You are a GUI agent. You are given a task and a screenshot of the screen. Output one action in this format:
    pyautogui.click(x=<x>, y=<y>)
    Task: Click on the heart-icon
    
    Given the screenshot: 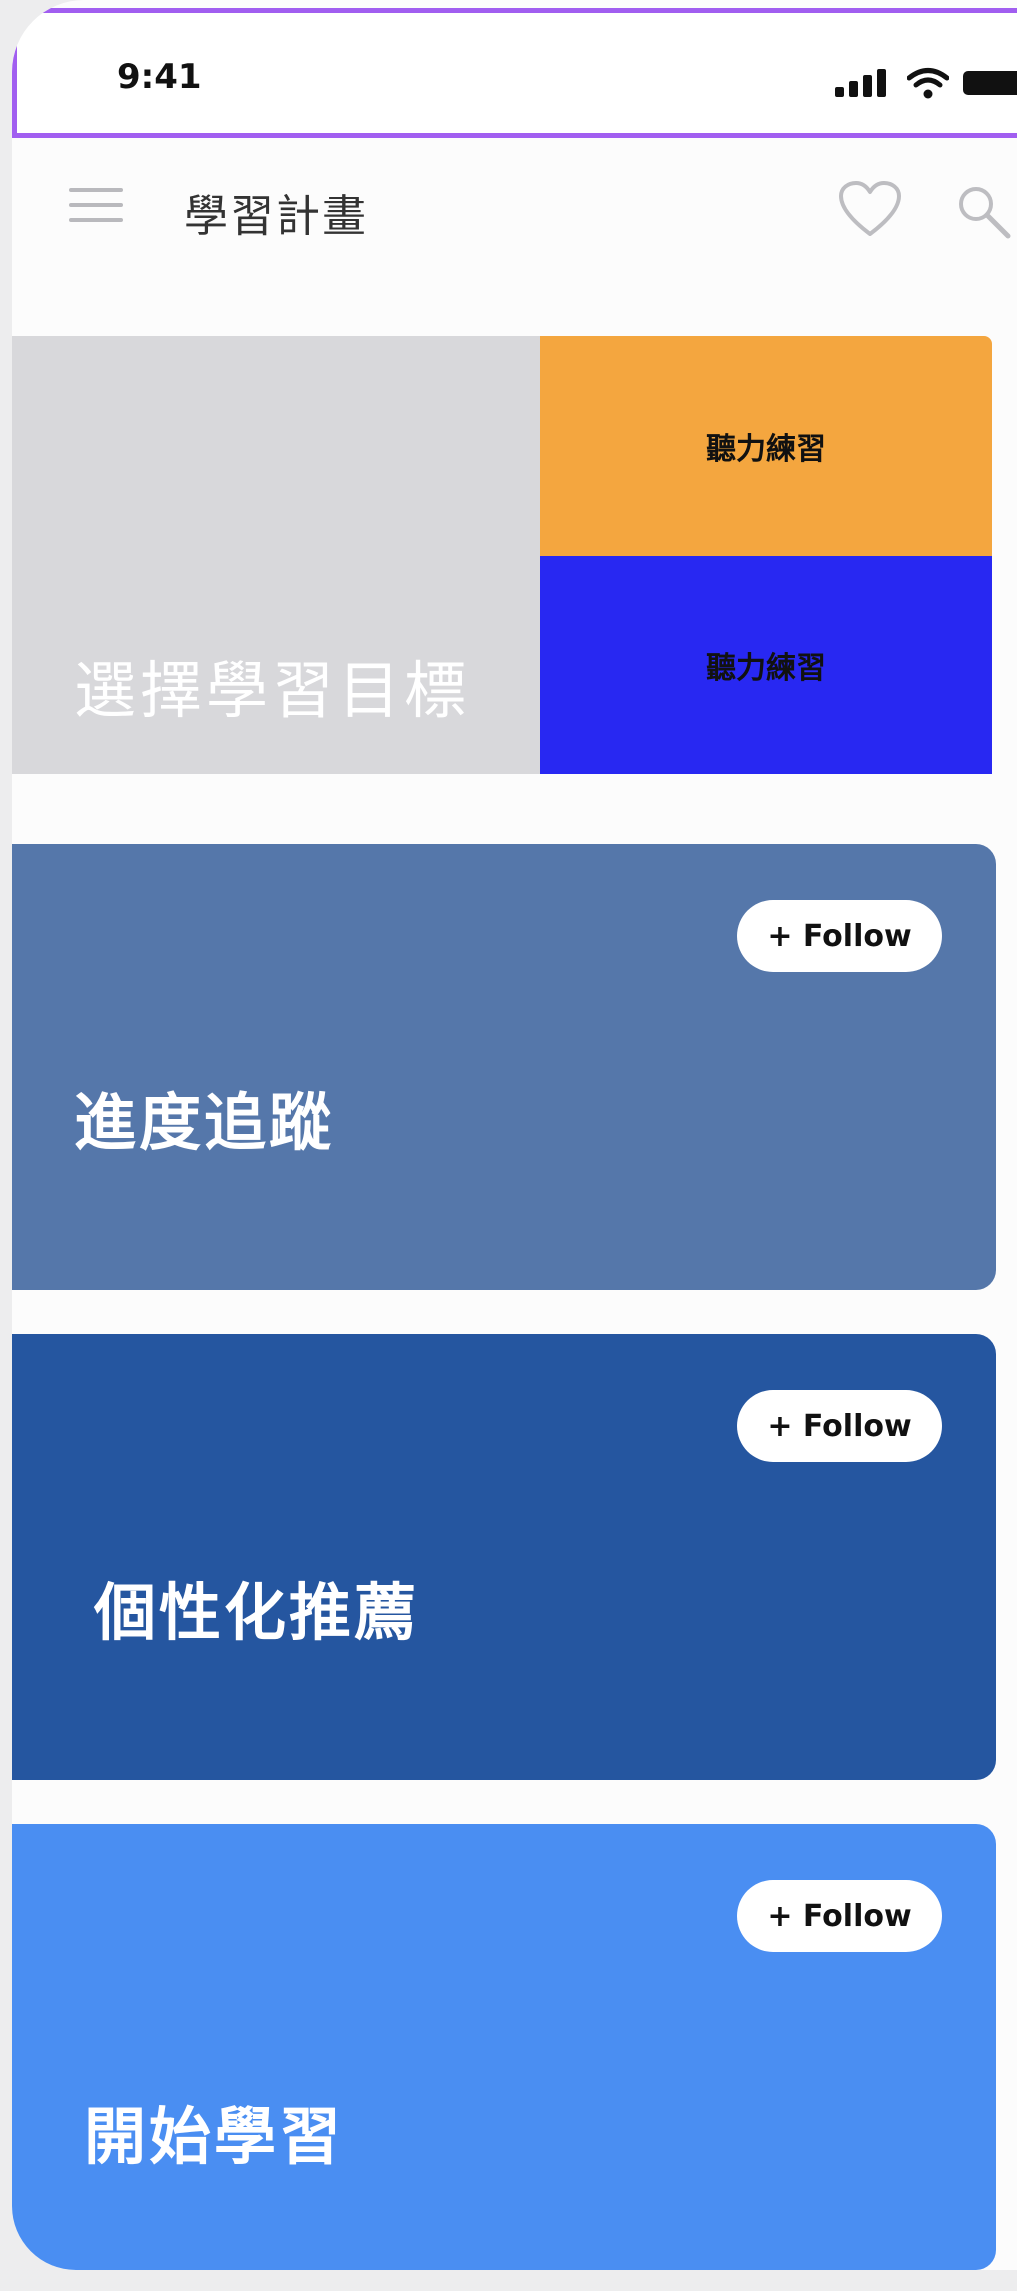 What is the action you would take?
    pyautogui.click(x=870, y=209)
    